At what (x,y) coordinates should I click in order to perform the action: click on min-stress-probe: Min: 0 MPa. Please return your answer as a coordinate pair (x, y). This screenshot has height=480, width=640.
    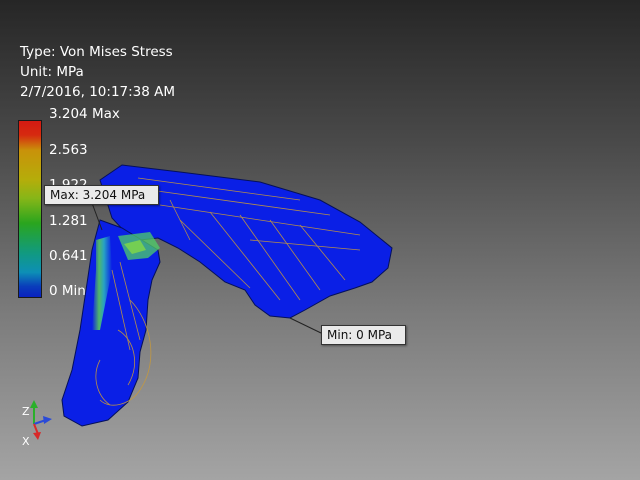
    Looking at the image, I should click on (363, 335).